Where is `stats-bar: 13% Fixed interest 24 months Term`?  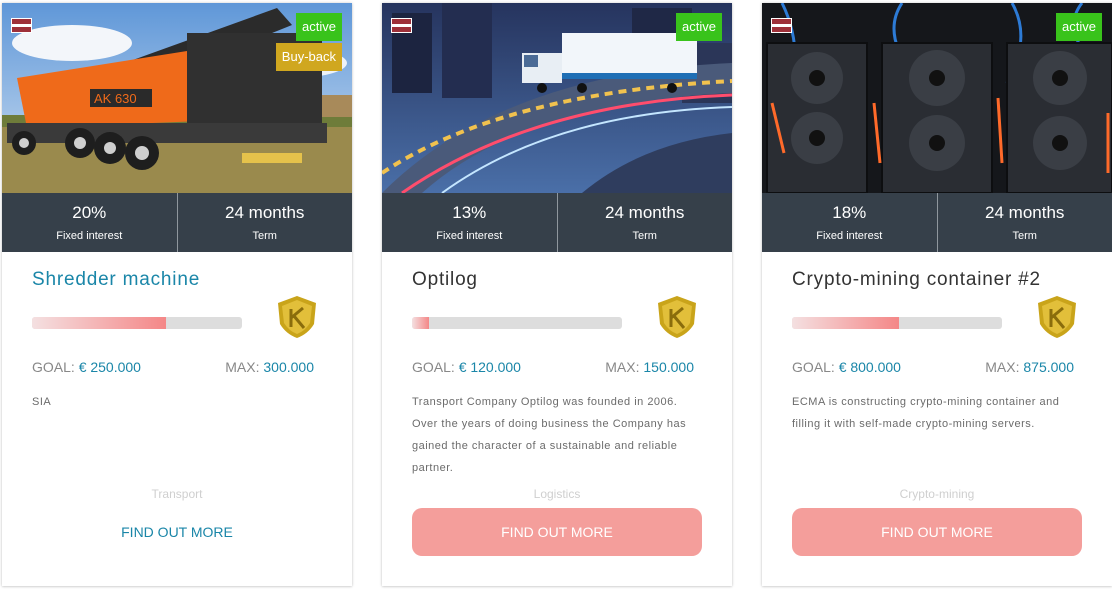
stats-bar: 13% Fixed interest 24 months Term is located at coordinates (557, 222).